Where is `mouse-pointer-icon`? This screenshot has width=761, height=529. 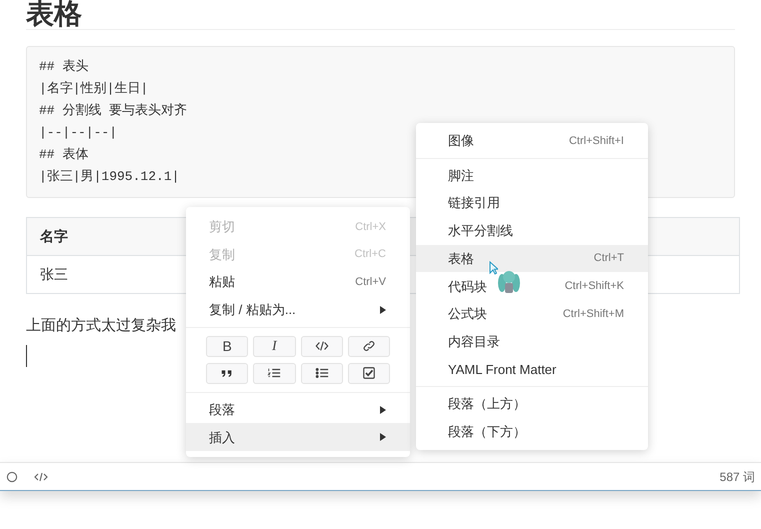
mouse-pointer-icon is located at coordinates (493, 268).